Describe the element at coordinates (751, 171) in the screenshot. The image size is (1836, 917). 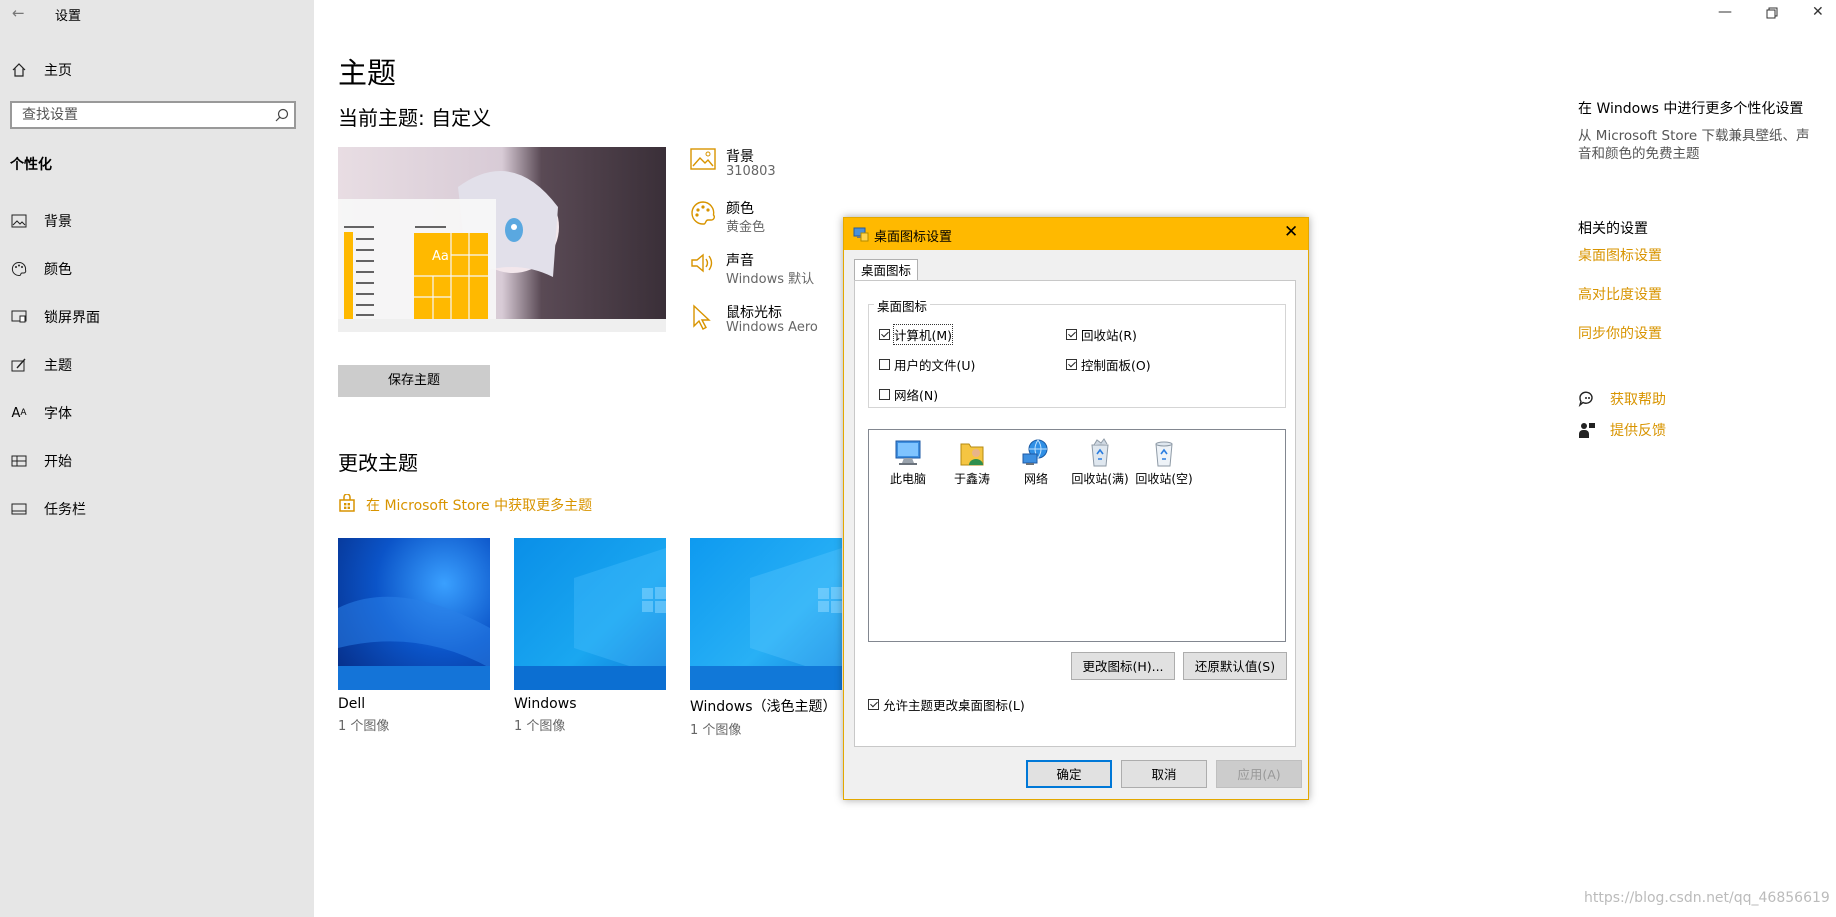
I see `prop-value: 310803` at that location.